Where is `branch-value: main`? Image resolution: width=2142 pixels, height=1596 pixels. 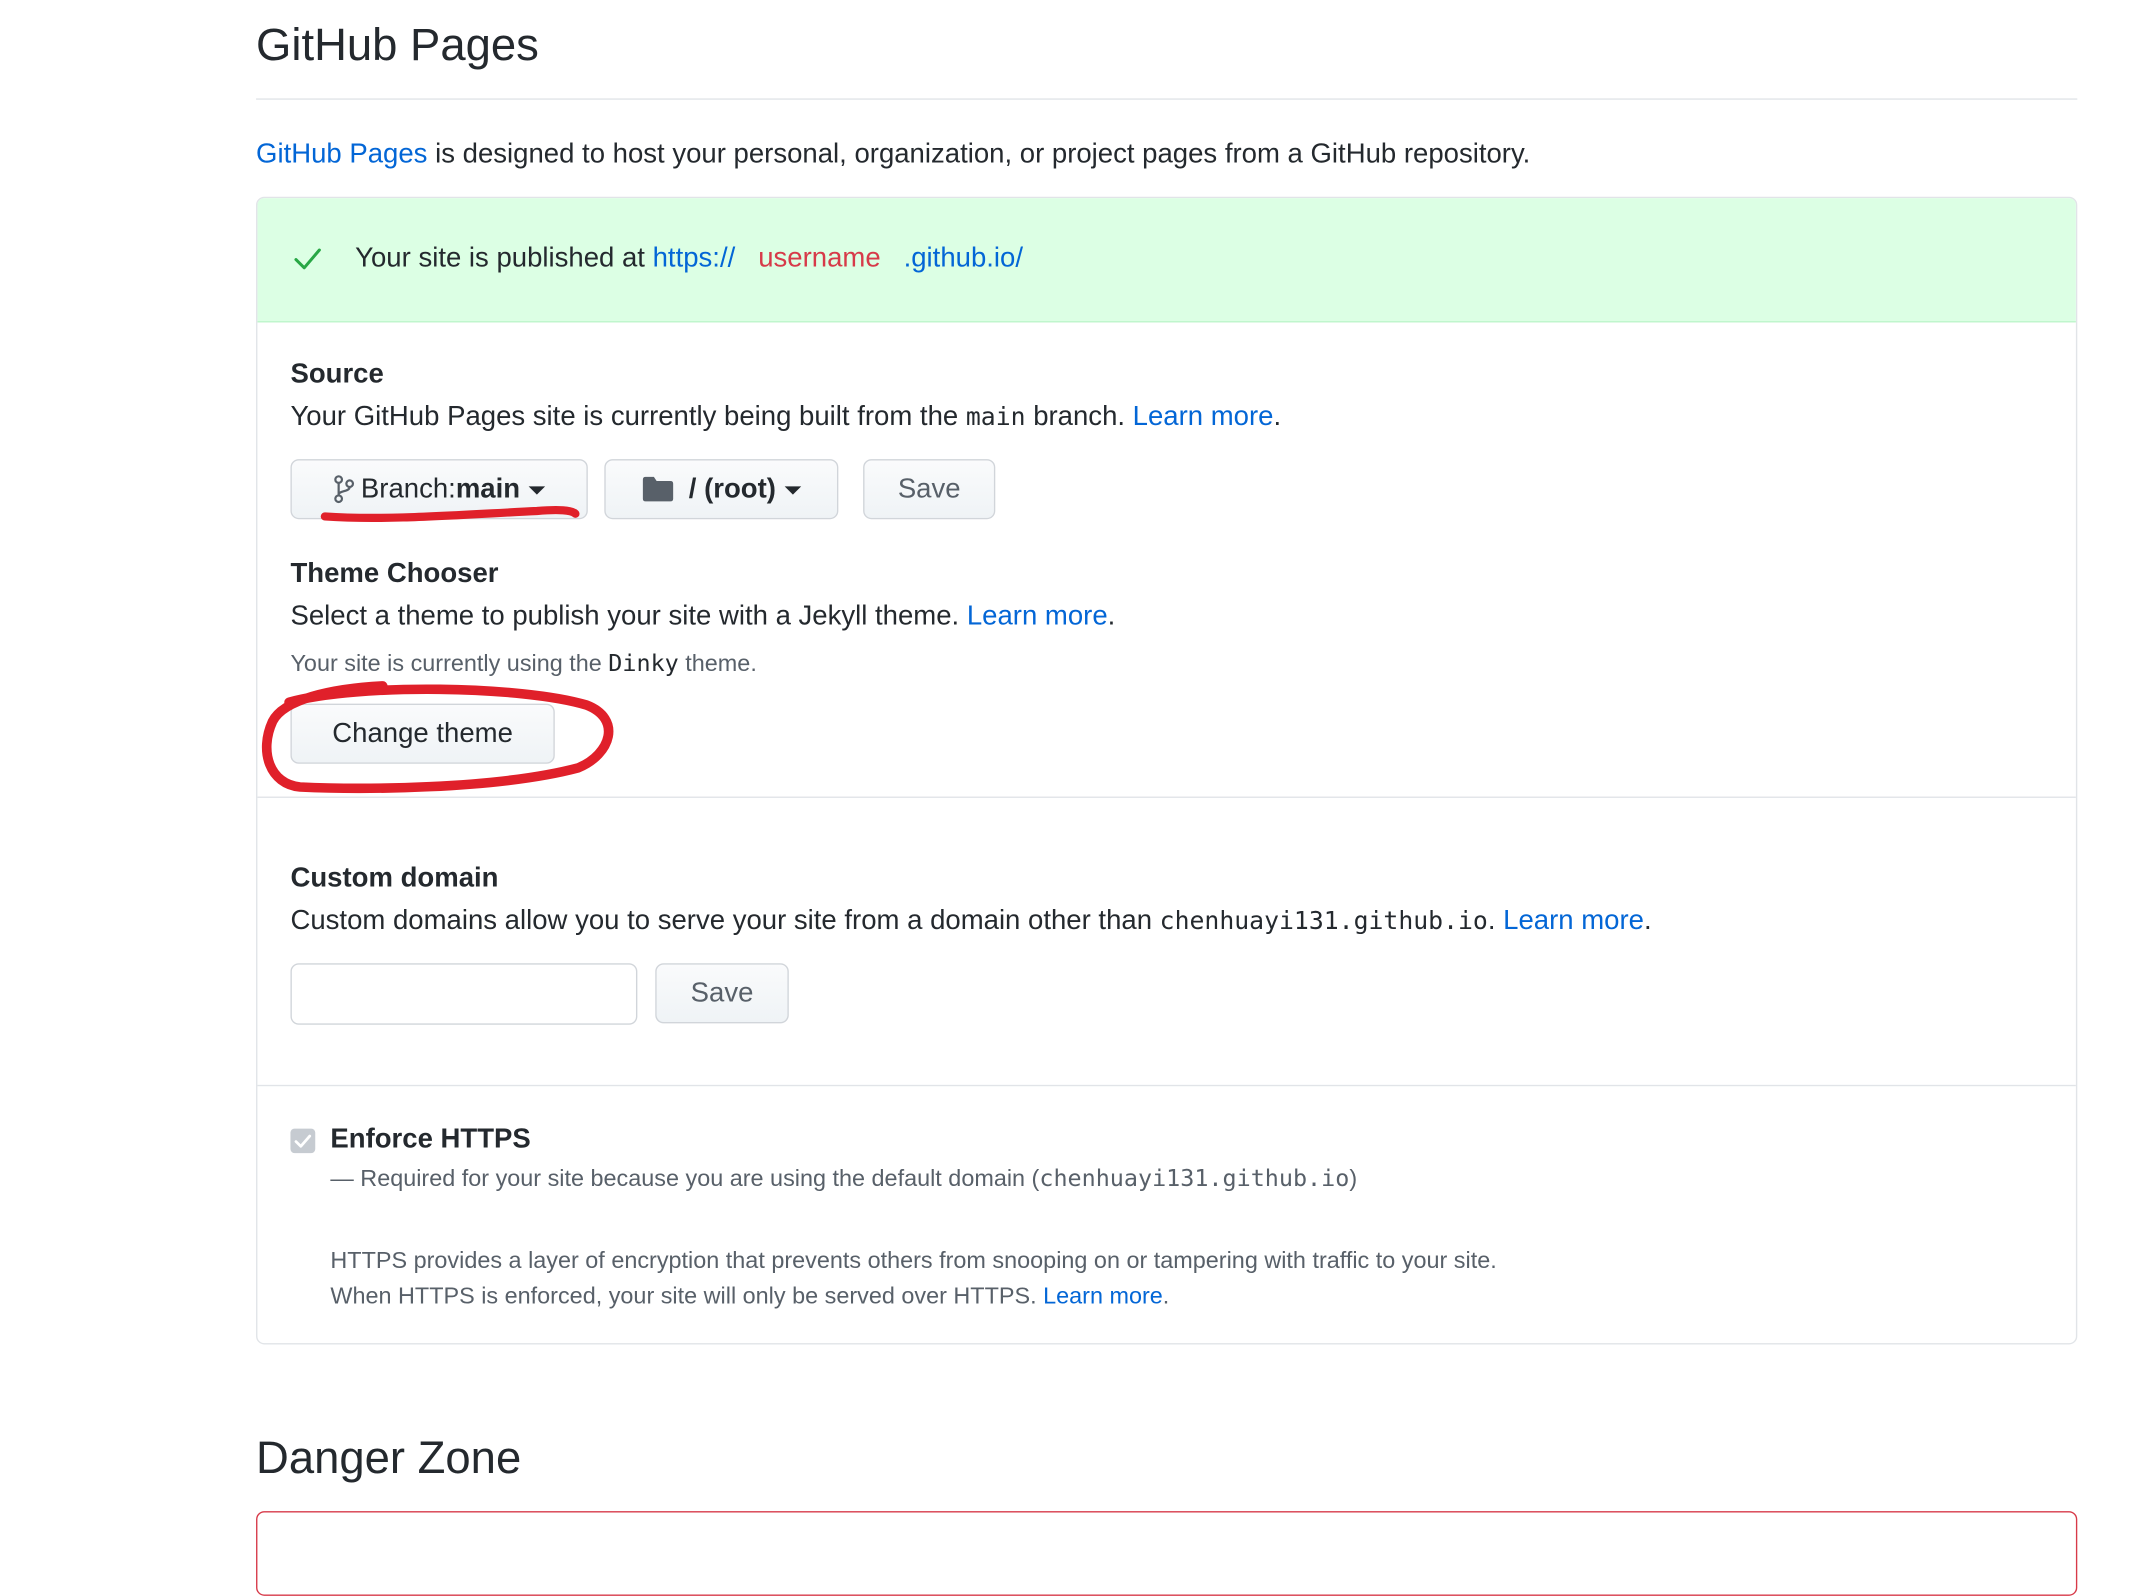 branch-value: main is located at coordinates (488, 488).